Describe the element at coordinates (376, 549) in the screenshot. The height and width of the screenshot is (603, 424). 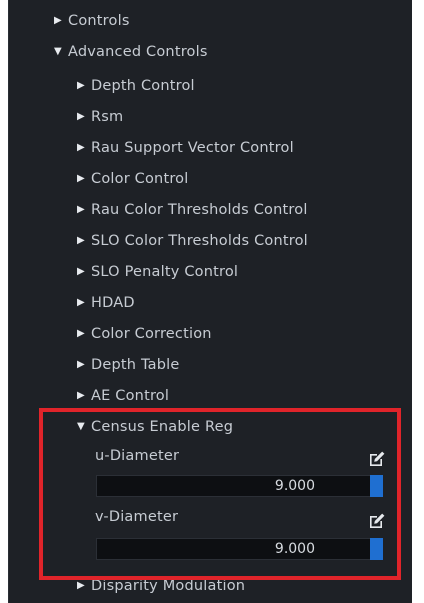
I see `v-diameter-slider` at that location.